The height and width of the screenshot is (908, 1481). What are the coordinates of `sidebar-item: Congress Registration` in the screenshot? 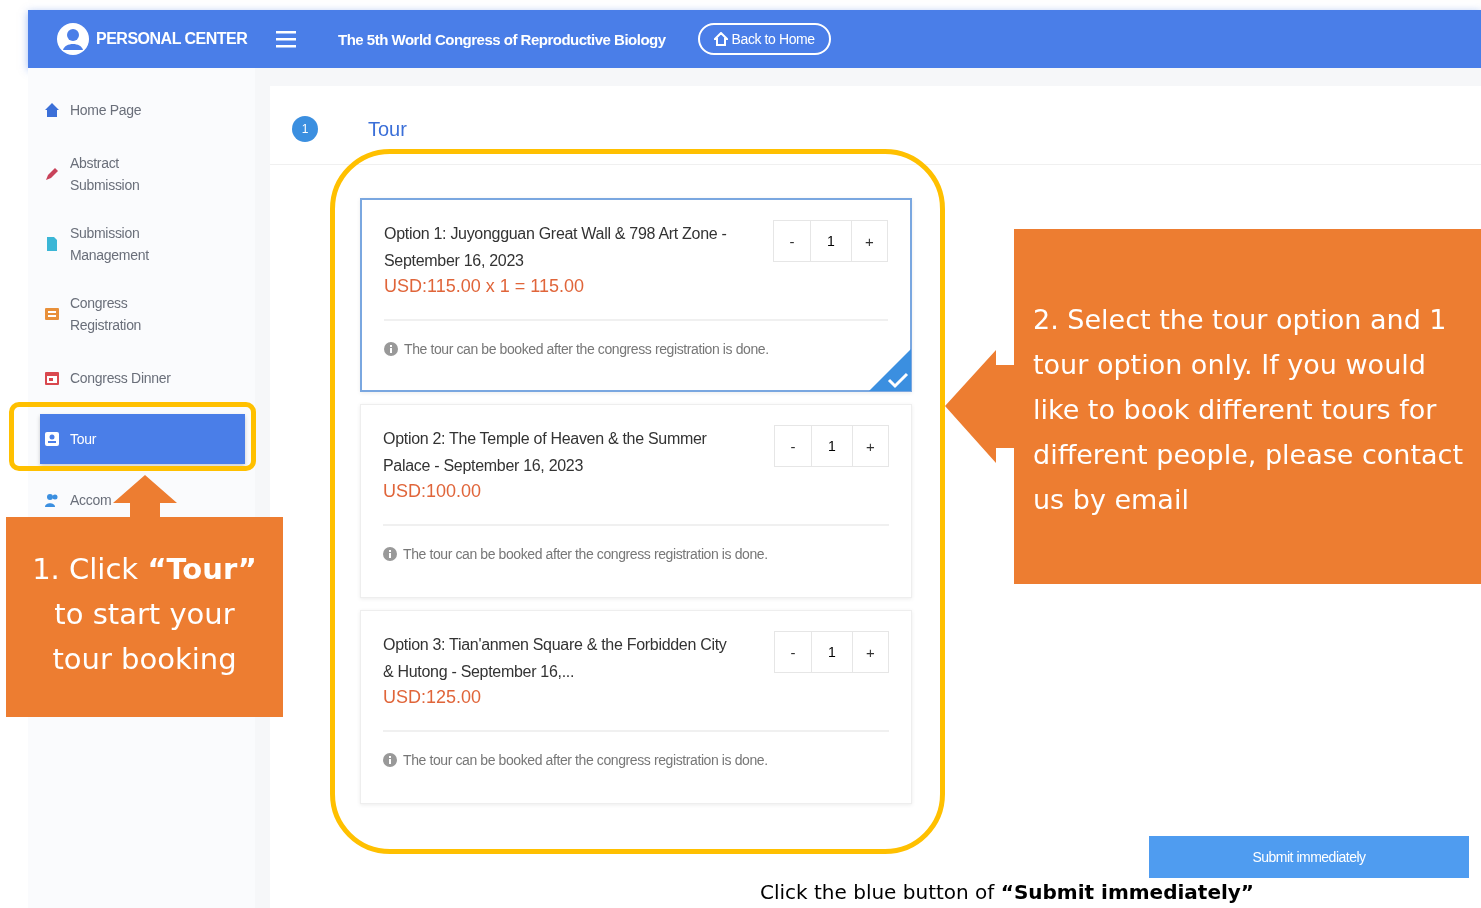 It's located at (136, 314).